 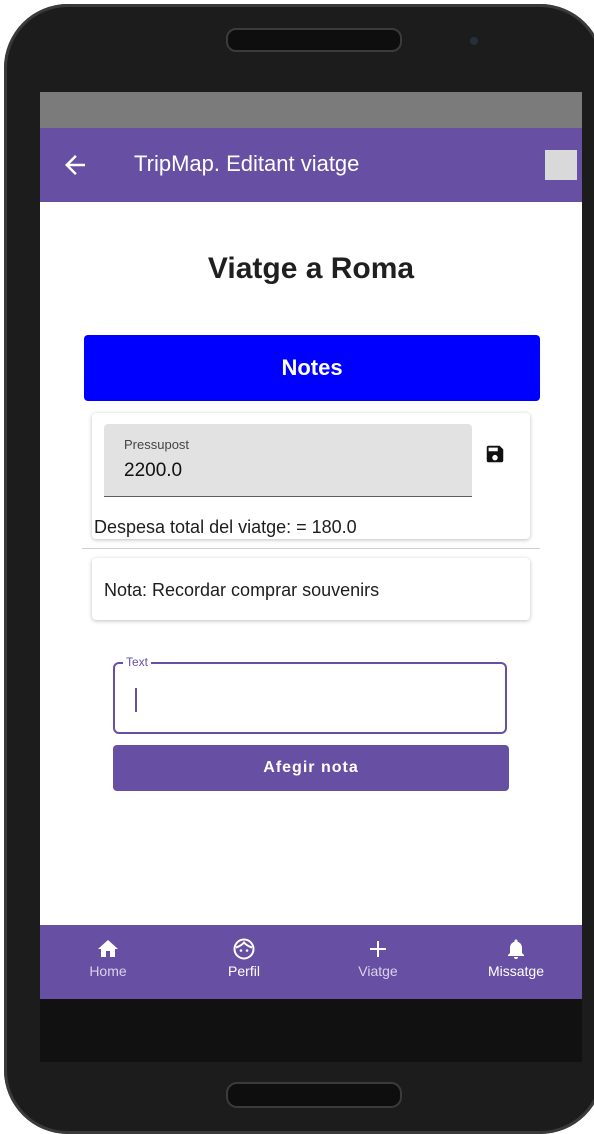 What do you see at coordinates (136, 700) in the screenshot?
I see `text-cursor` at bounding box center [136, 700].